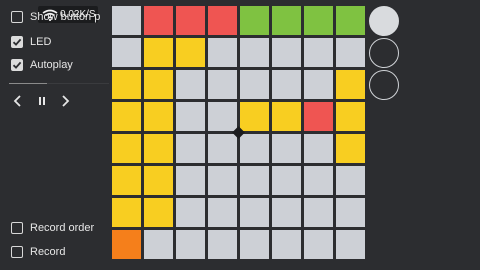 The image size is (480, 270). I want to click on pad-r6-c4, so click(222, 180).